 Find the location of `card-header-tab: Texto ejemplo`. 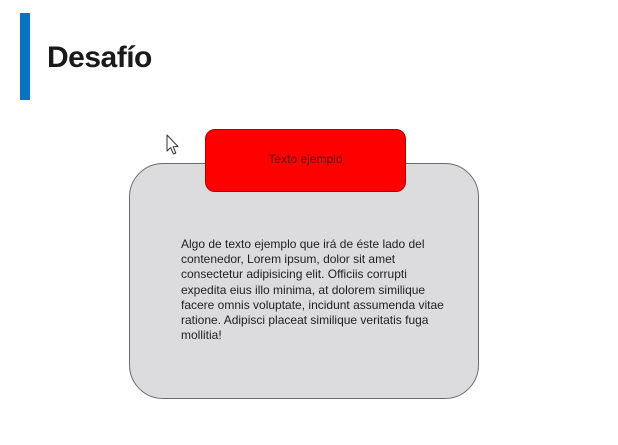

card-header-tab: Texto ejemplo is located at coordinates (305, 160).